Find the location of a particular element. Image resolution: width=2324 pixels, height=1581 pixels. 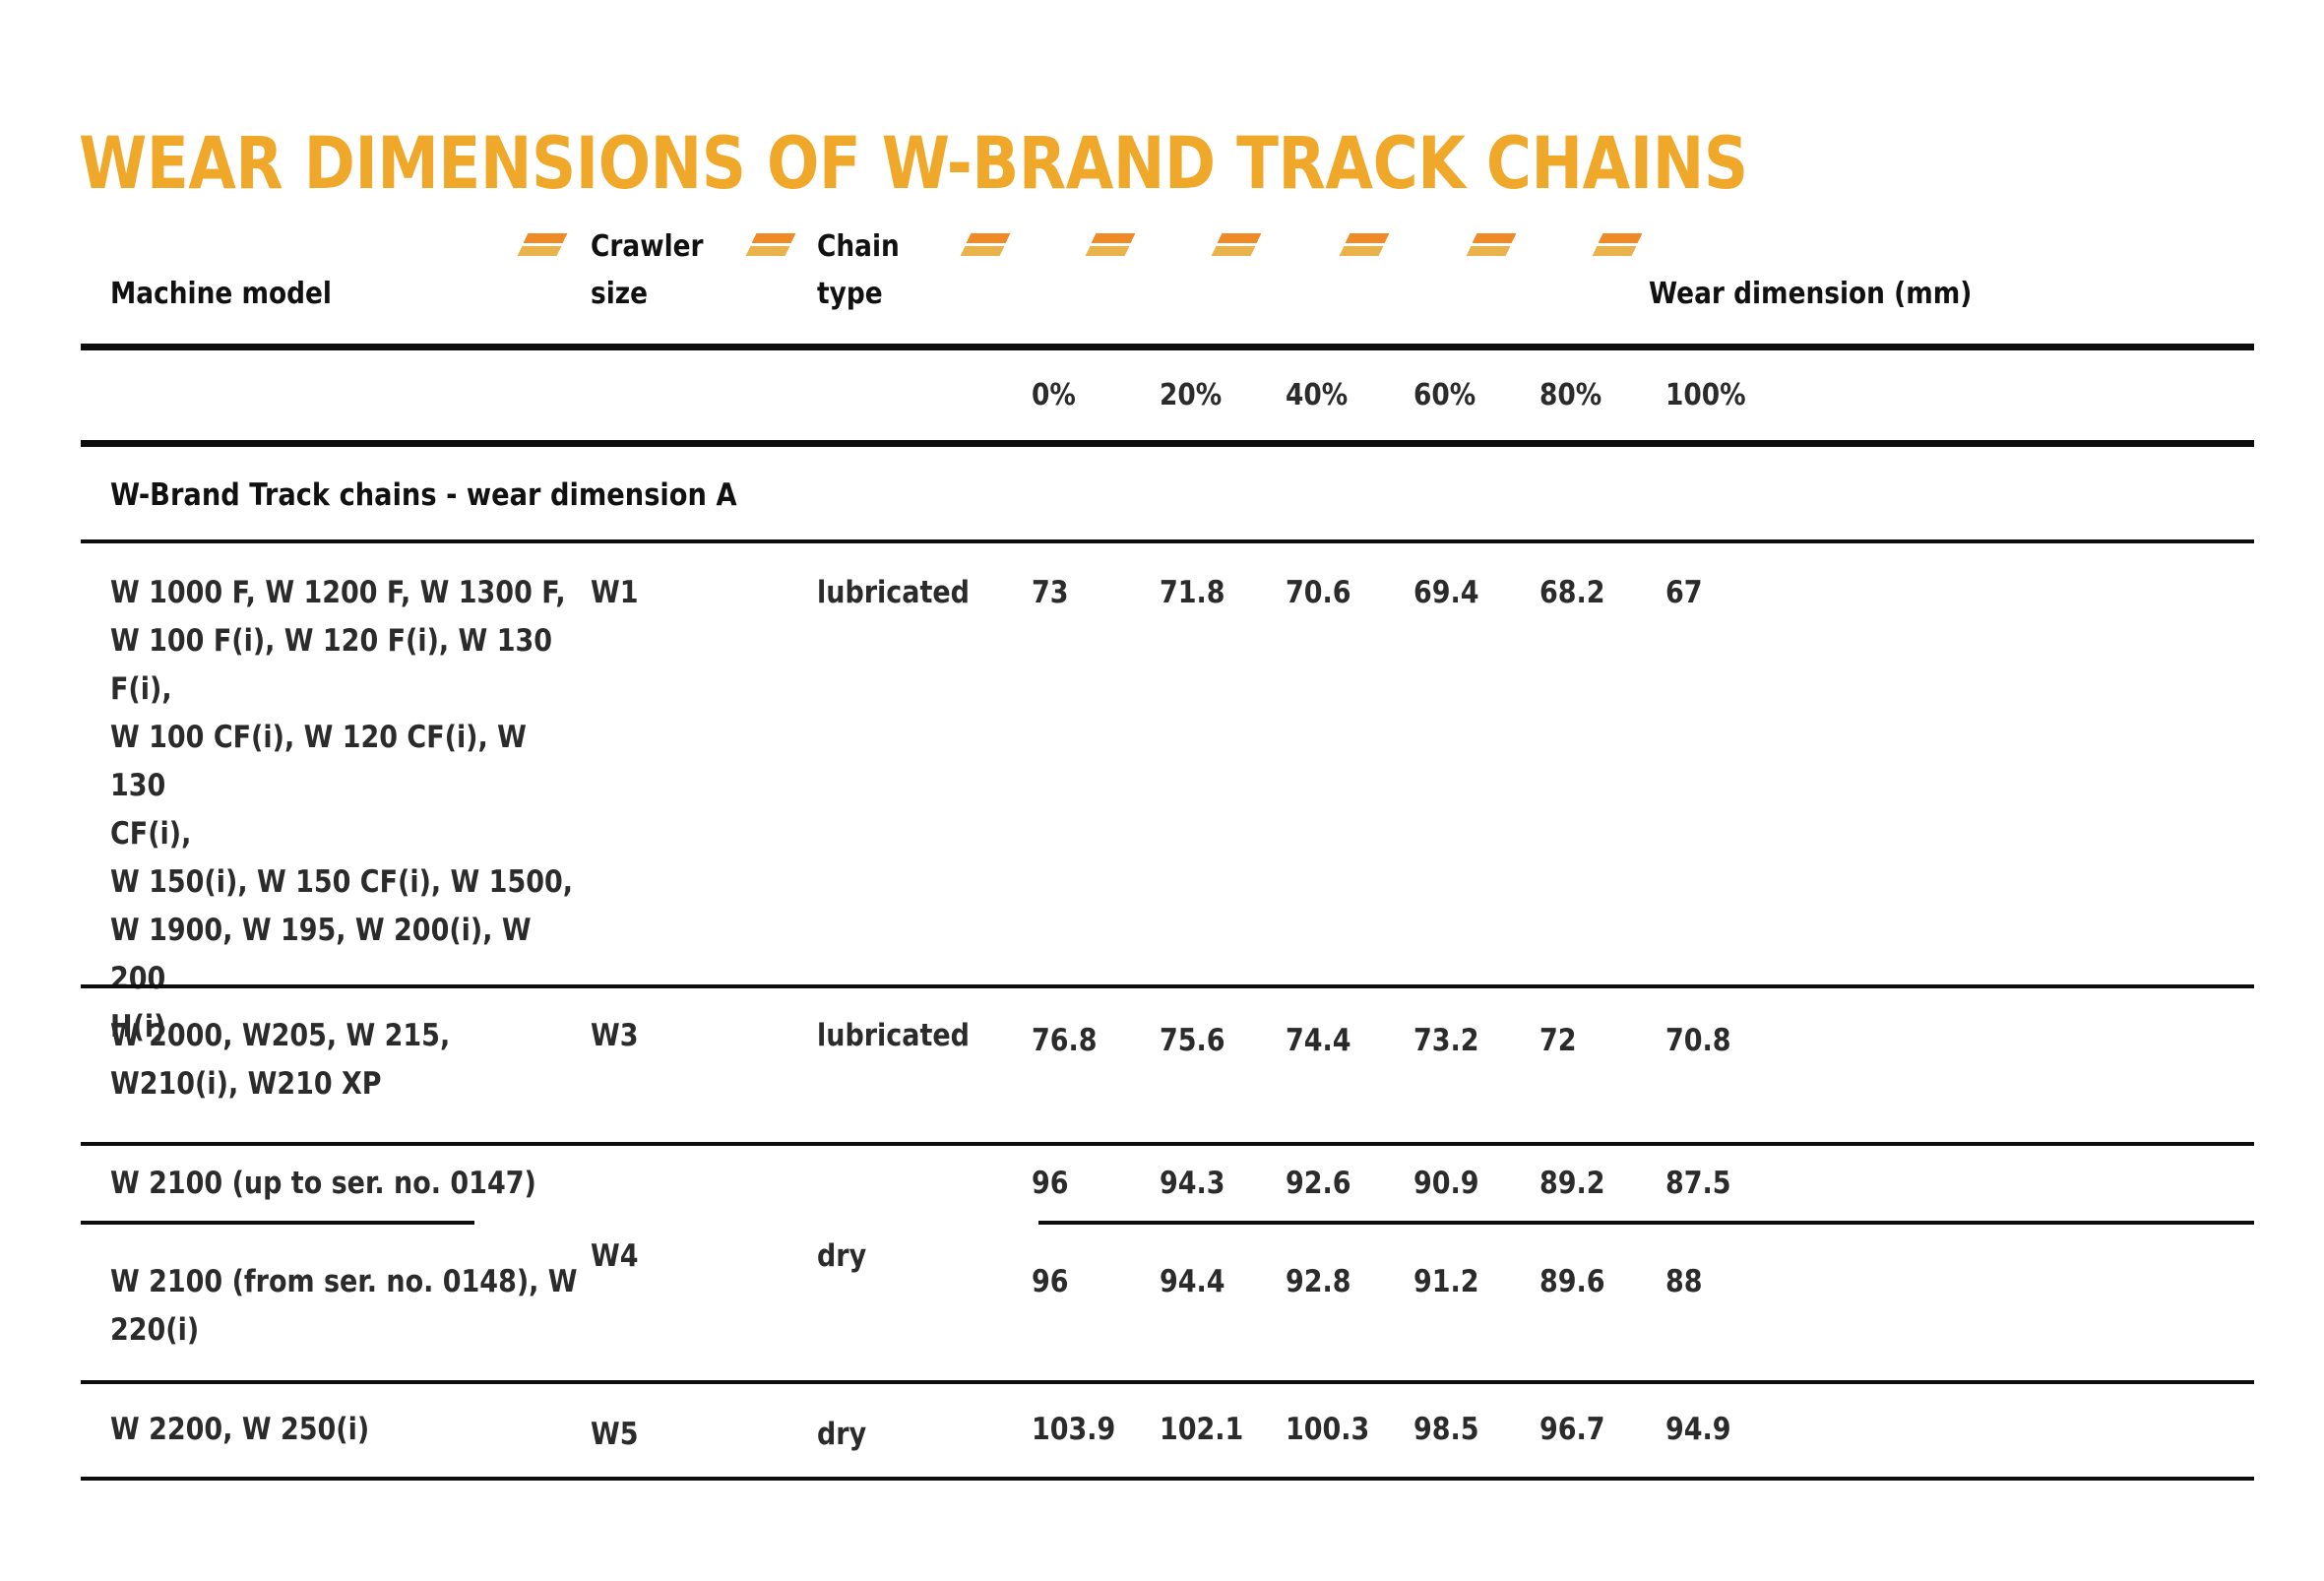

wear-value: 72 is located at coordinates (1558, 1040).